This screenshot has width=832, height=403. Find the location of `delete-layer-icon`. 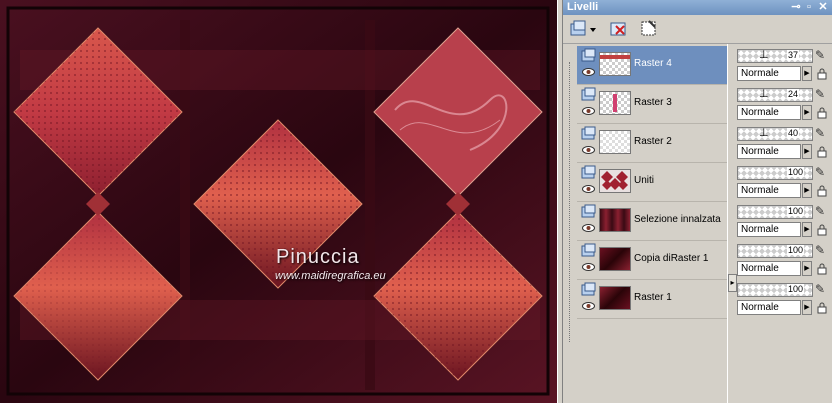

delete-layer-icon is located at coordinates (619, 29).